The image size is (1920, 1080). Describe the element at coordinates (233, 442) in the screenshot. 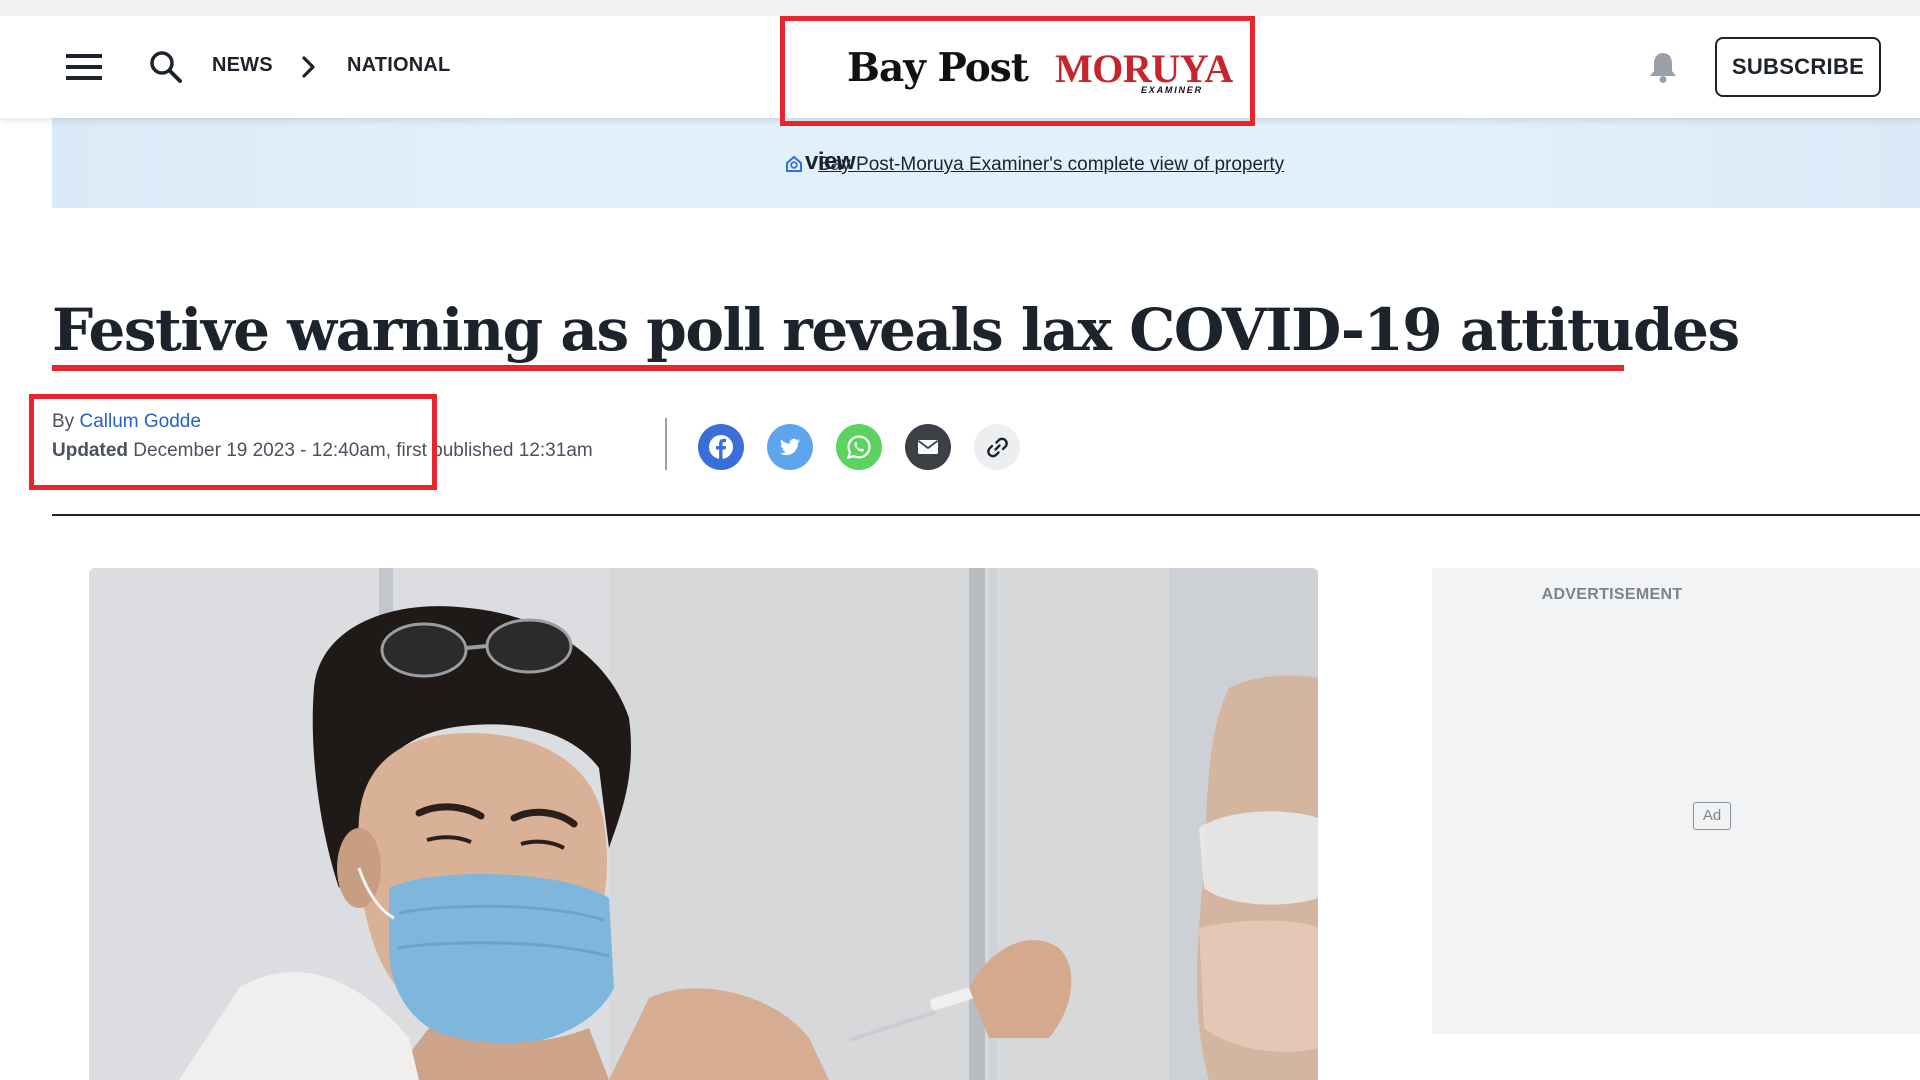

I see `byline-annotation-box` at that location.